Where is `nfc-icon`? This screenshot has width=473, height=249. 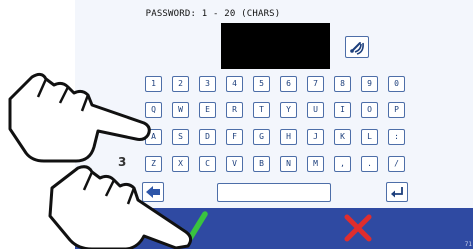
nfc-icon is located at coordinates (357, 48).